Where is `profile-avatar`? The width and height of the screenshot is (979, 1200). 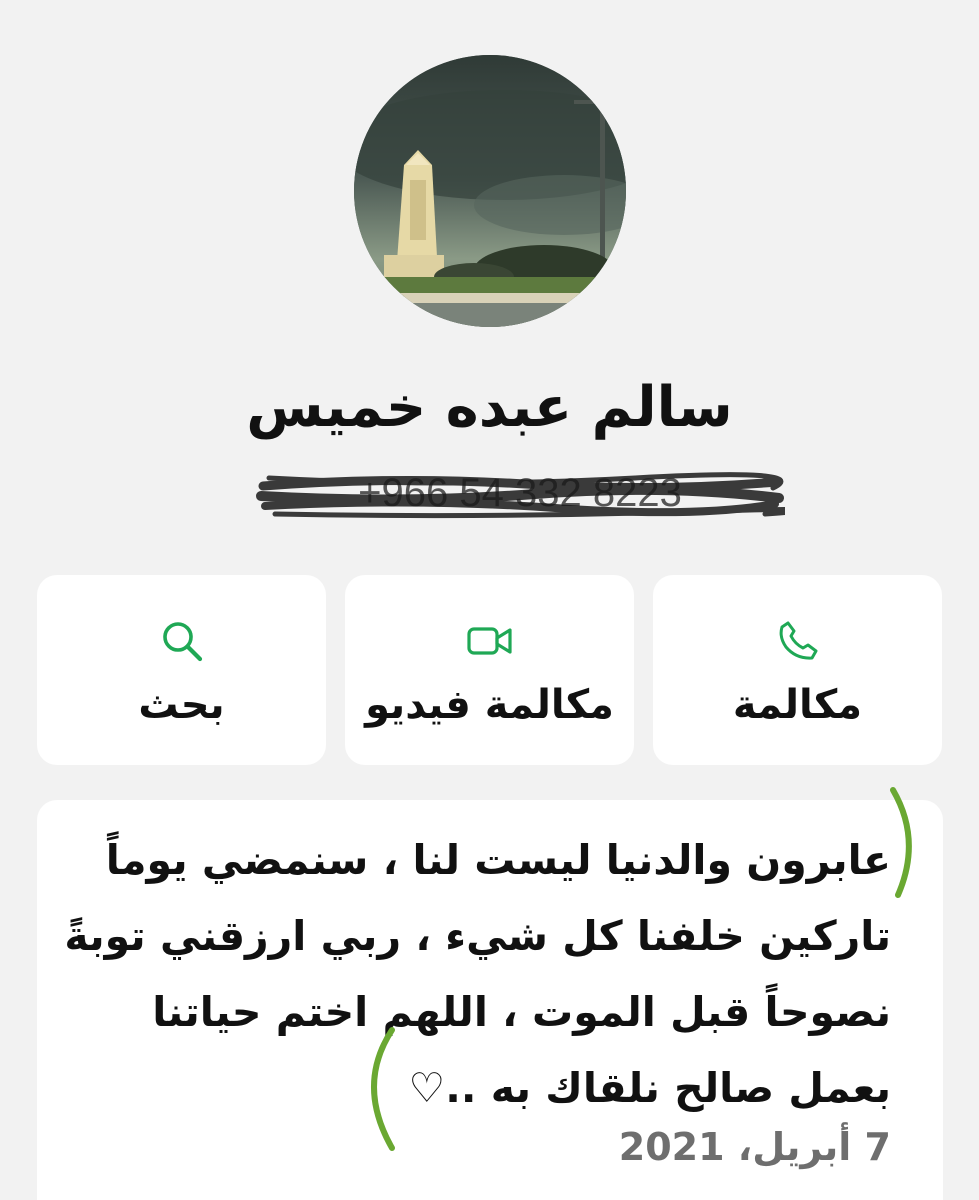
profile-avatar is located at coordinates (490, 191).